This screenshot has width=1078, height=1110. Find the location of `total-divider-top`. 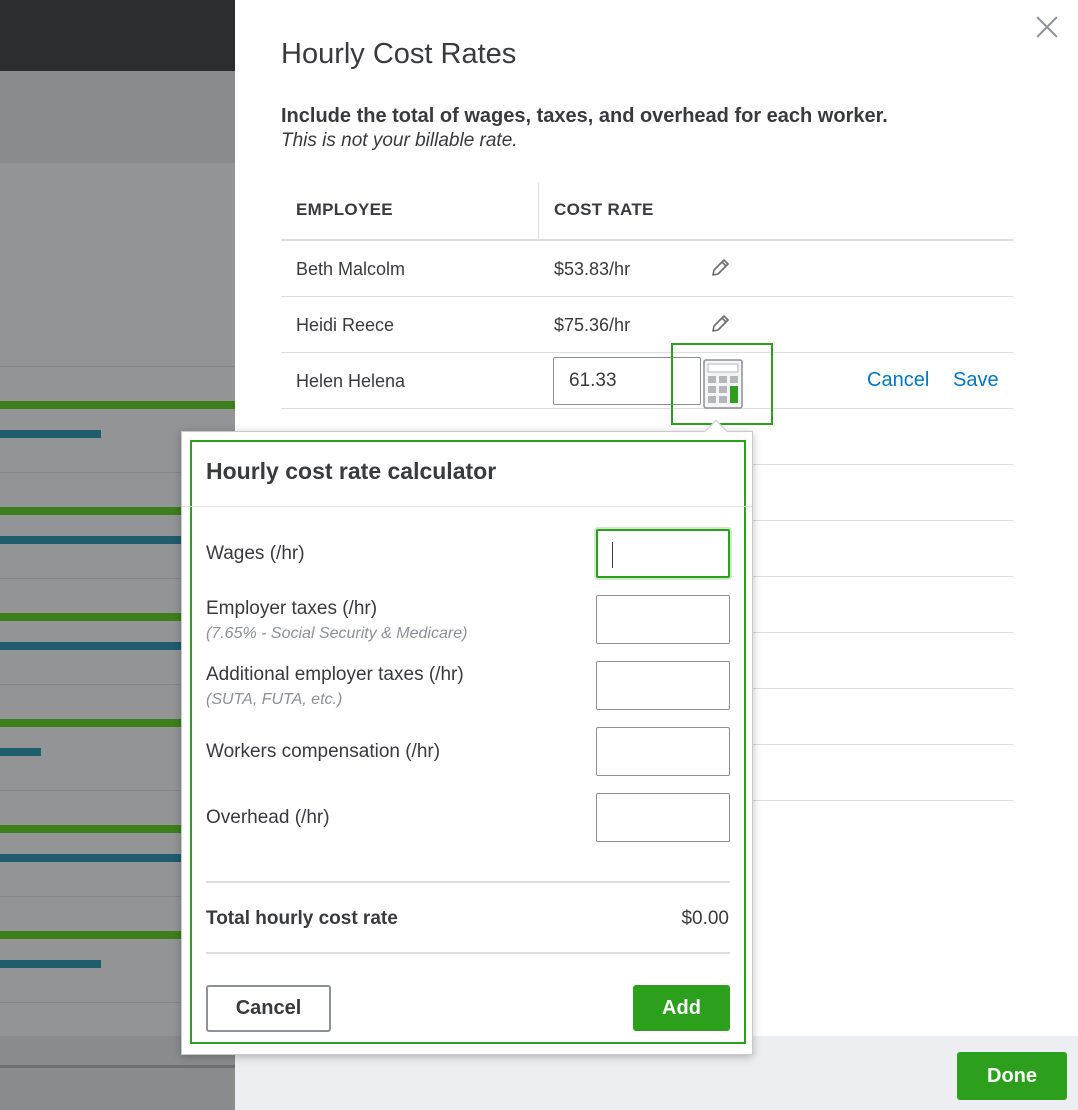

total-divider-top is located at coordinates (468, 882).